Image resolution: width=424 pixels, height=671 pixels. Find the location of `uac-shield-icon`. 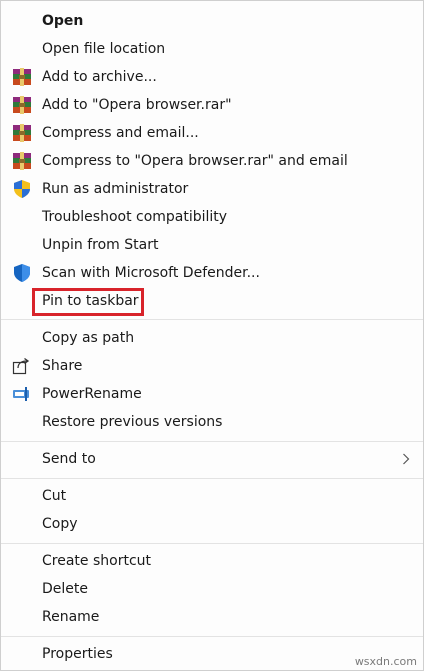

uac-shield-icon is located at coordinates (22, 189).